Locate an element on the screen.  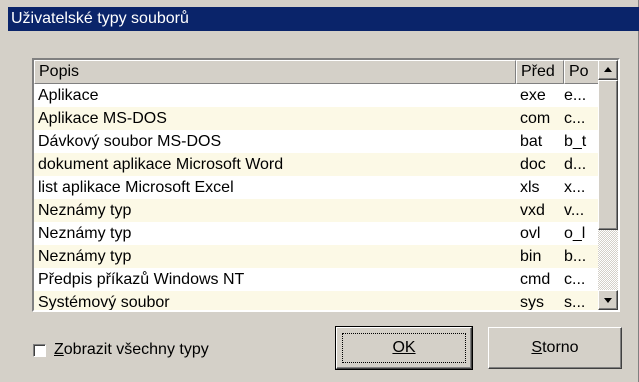
cell-before: bat is located at coordinates (531, 141).